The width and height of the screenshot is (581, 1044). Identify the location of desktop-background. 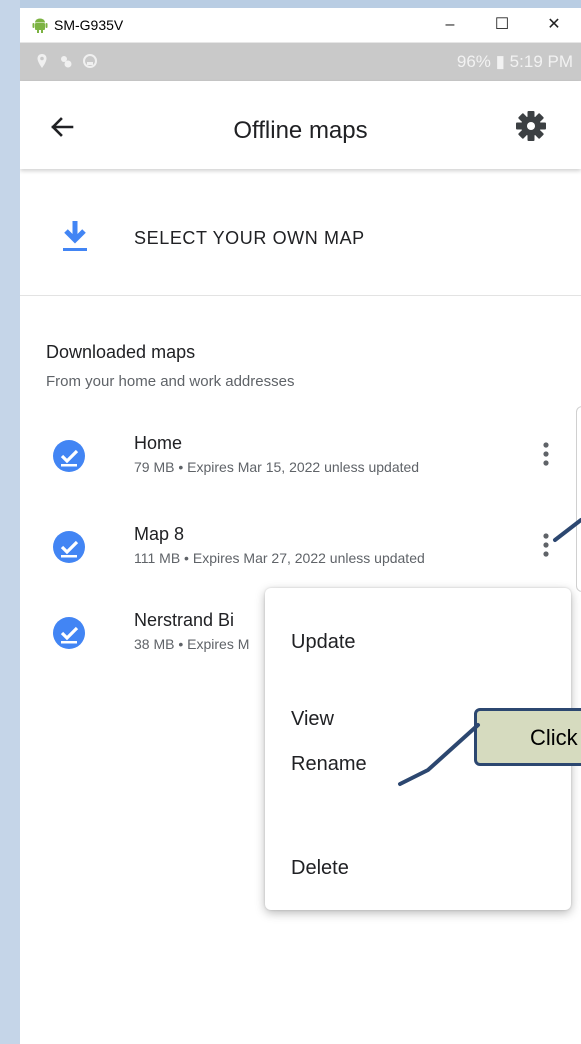
(10, 522).